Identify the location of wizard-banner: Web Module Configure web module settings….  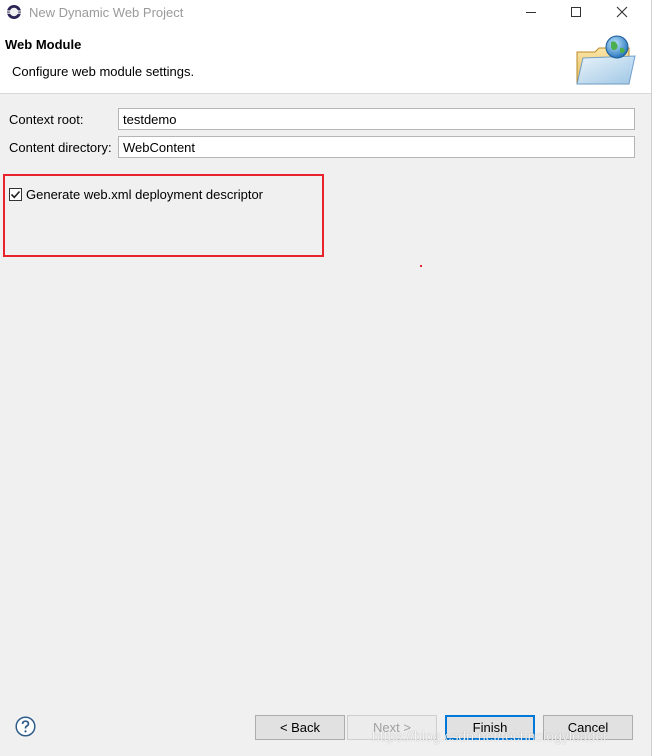
(325, 59).